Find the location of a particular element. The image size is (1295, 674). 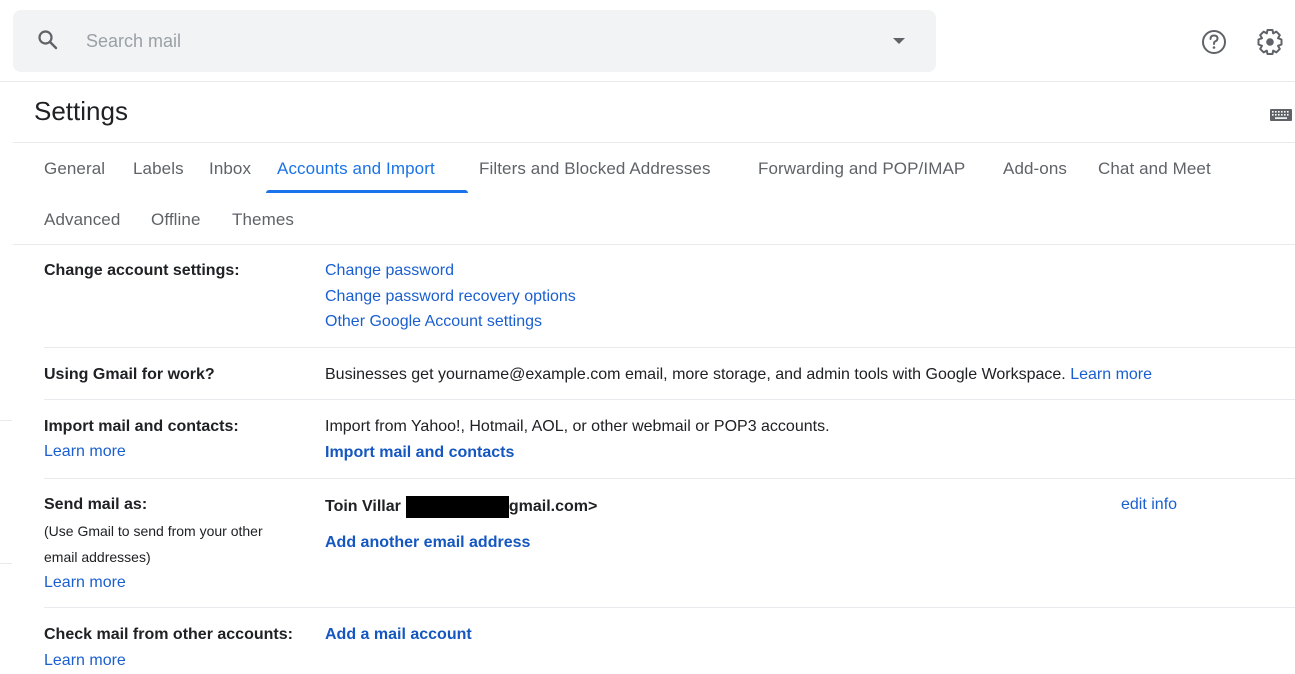

tab-labels: Labels is located at coordinates (158, 169).